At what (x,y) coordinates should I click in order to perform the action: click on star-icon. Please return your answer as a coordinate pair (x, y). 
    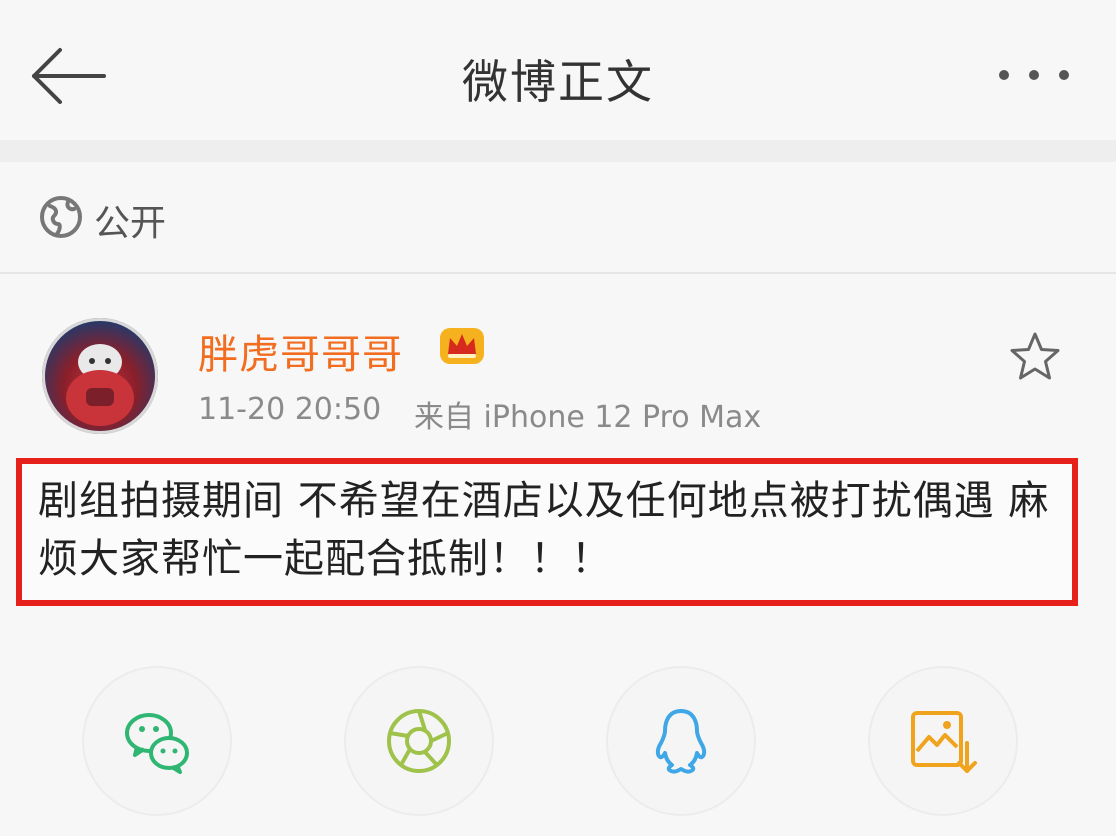
    Looking at the image, I should click on (1035, 357).